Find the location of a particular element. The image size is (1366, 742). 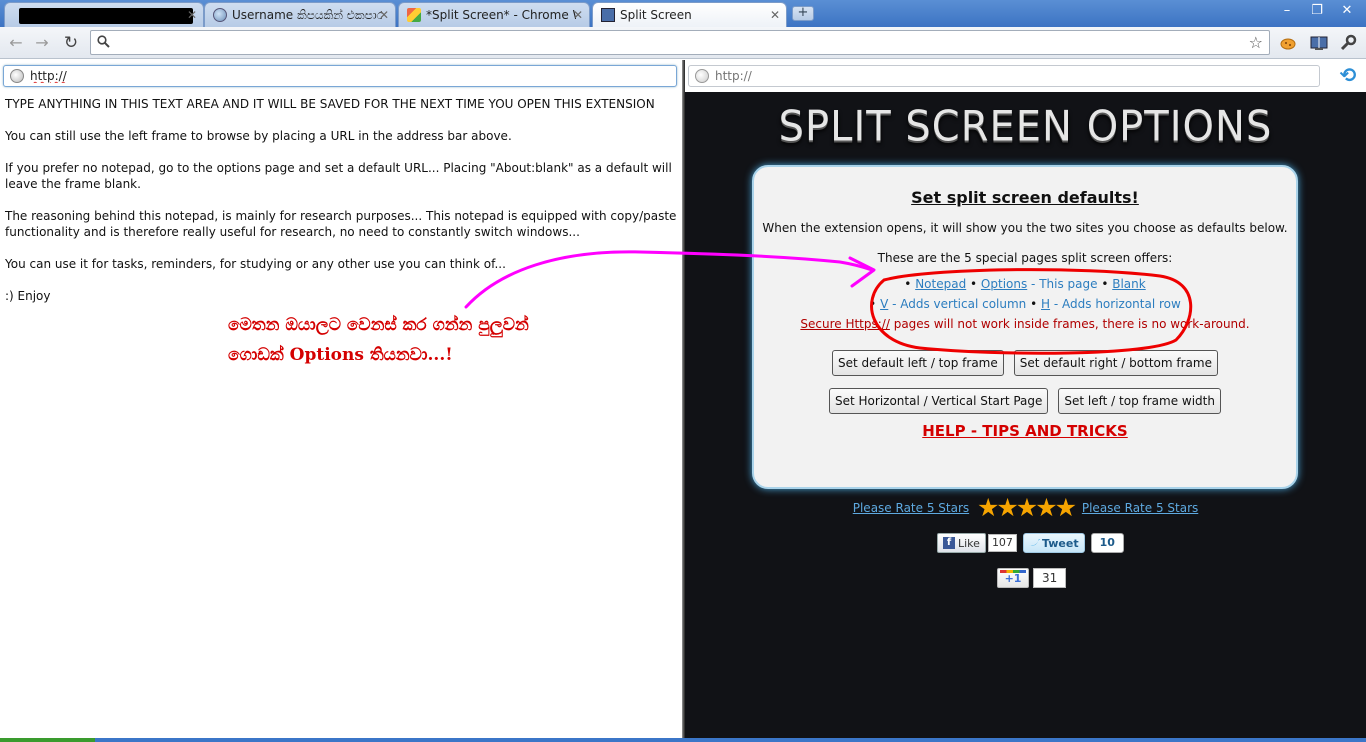

window-controls: – ❐ ✕ is located at coordinates (1317, 10).